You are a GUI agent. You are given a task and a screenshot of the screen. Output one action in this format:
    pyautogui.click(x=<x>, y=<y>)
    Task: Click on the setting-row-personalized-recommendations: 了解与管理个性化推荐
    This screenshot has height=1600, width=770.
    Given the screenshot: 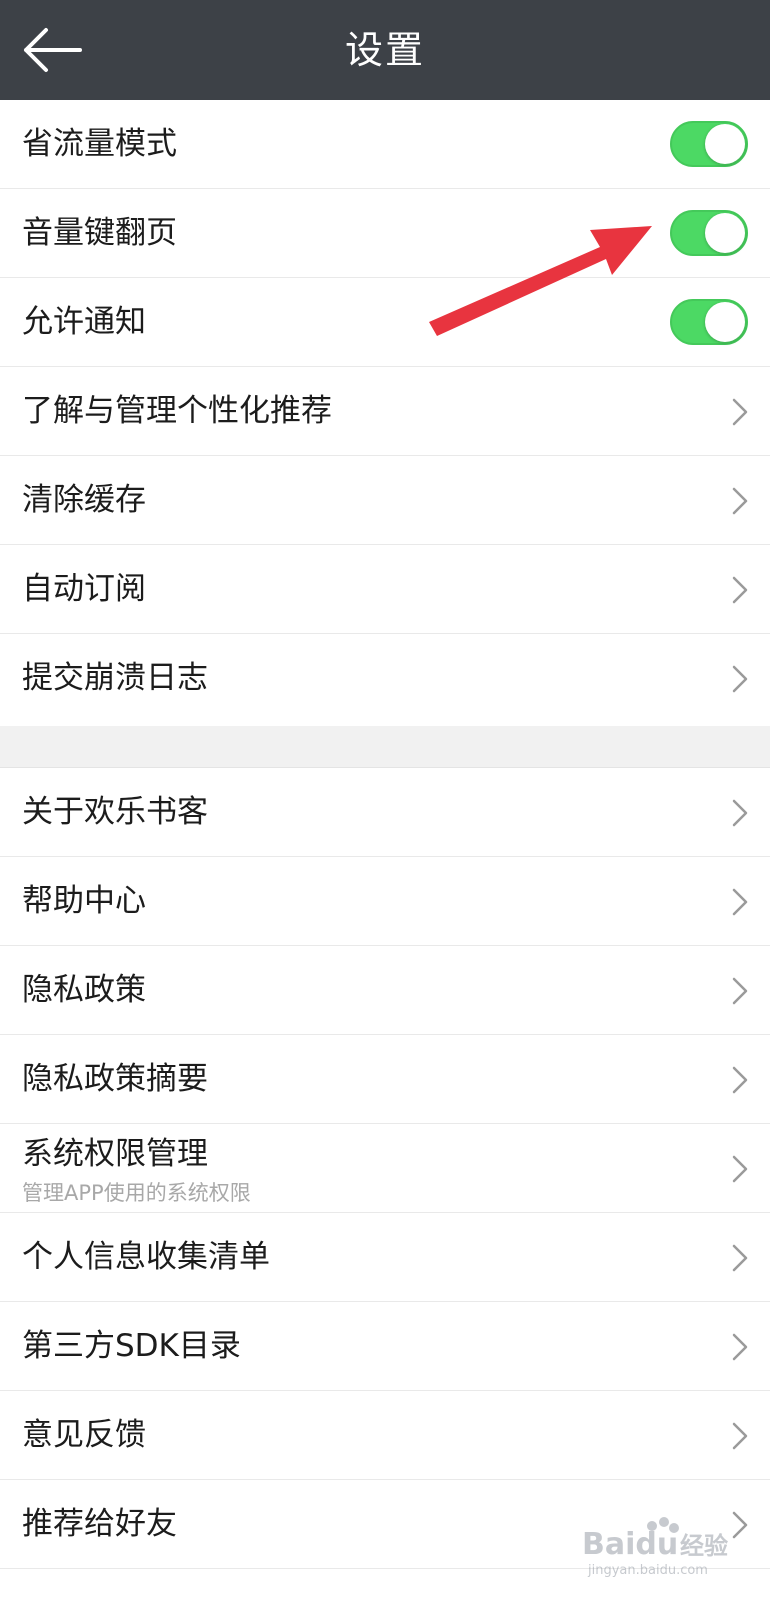 What is the action you would take?
    pyautogui.click(x=385, y=411)
    